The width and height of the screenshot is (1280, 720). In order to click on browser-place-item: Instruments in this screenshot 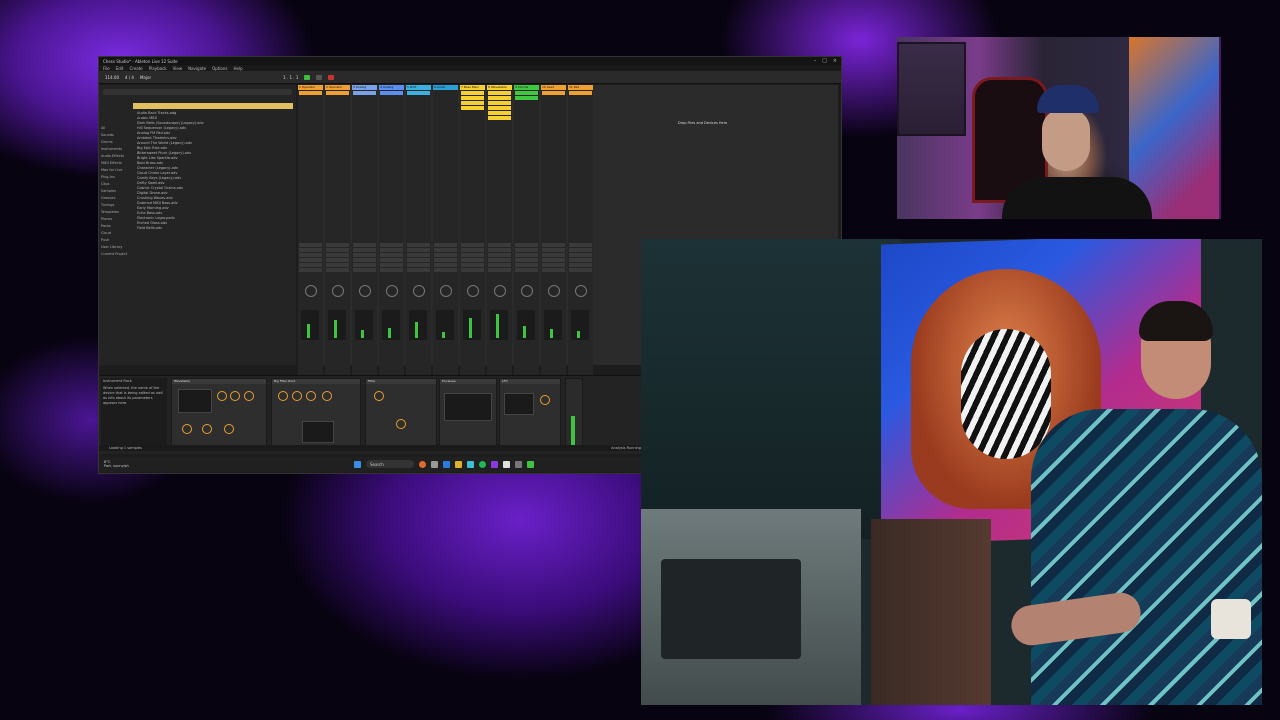, I will do `click(116, 149)`.